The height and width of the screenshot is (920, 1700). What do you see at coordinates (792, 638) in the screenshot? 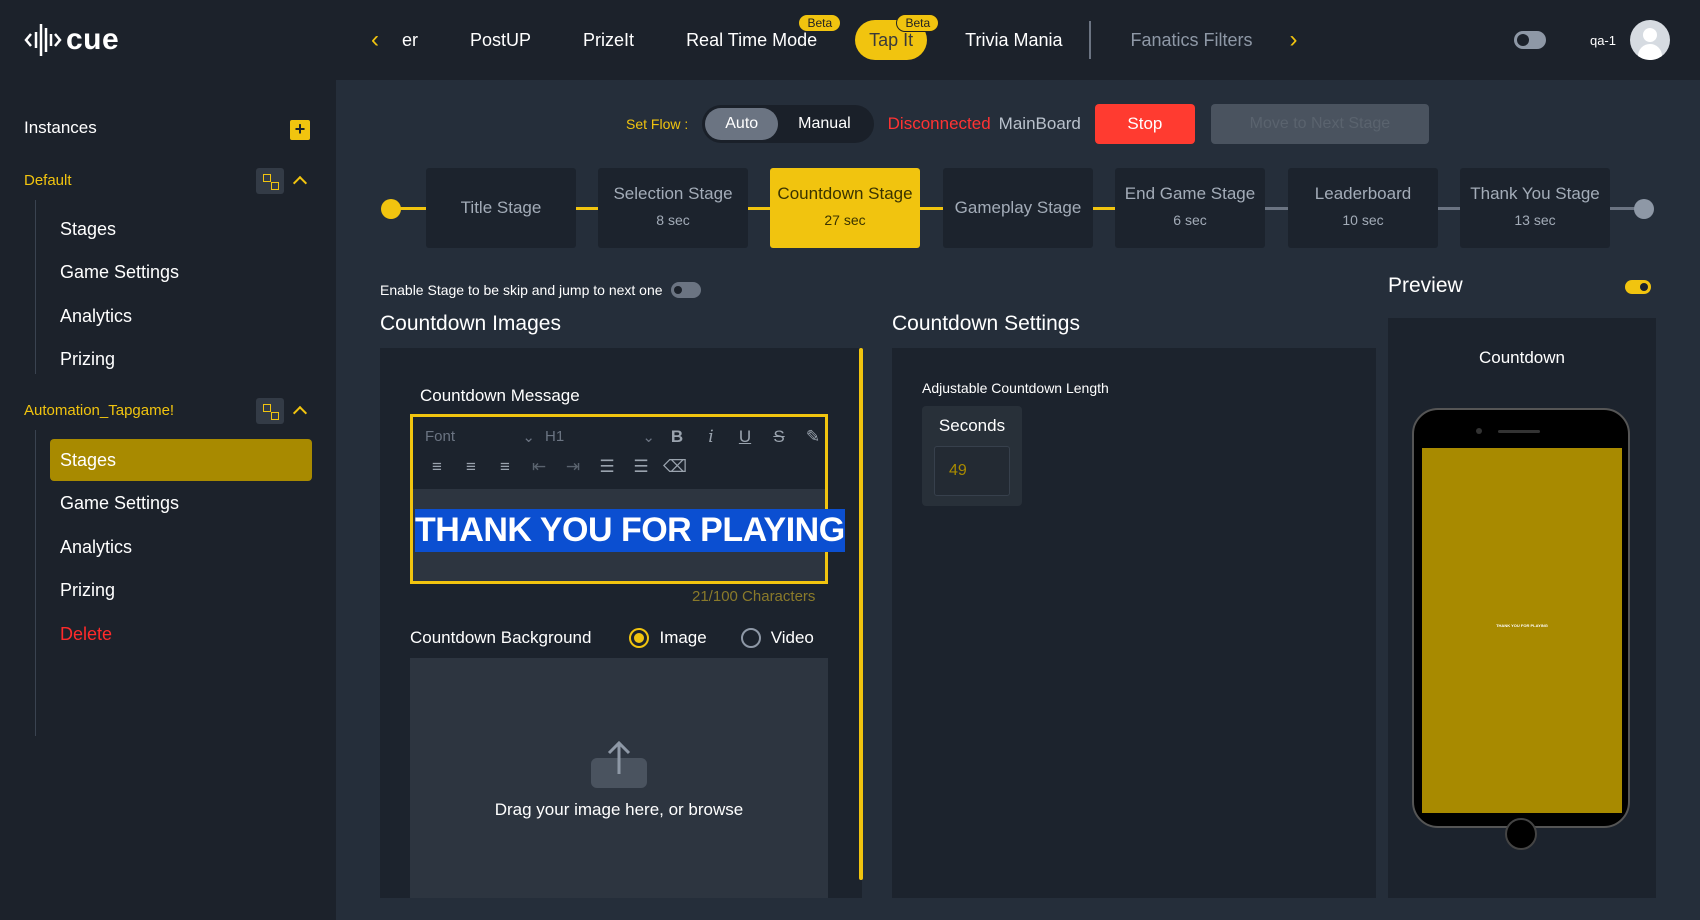
I see `video-radio-label: Video` at bounding box center [792, 638].